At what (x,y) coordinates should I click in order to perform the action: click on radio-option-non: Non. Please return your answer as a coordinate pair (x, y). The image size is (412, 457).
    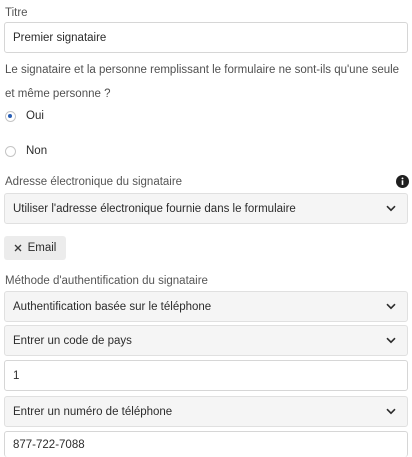
    Looking at the image, I should click on (26, 151).